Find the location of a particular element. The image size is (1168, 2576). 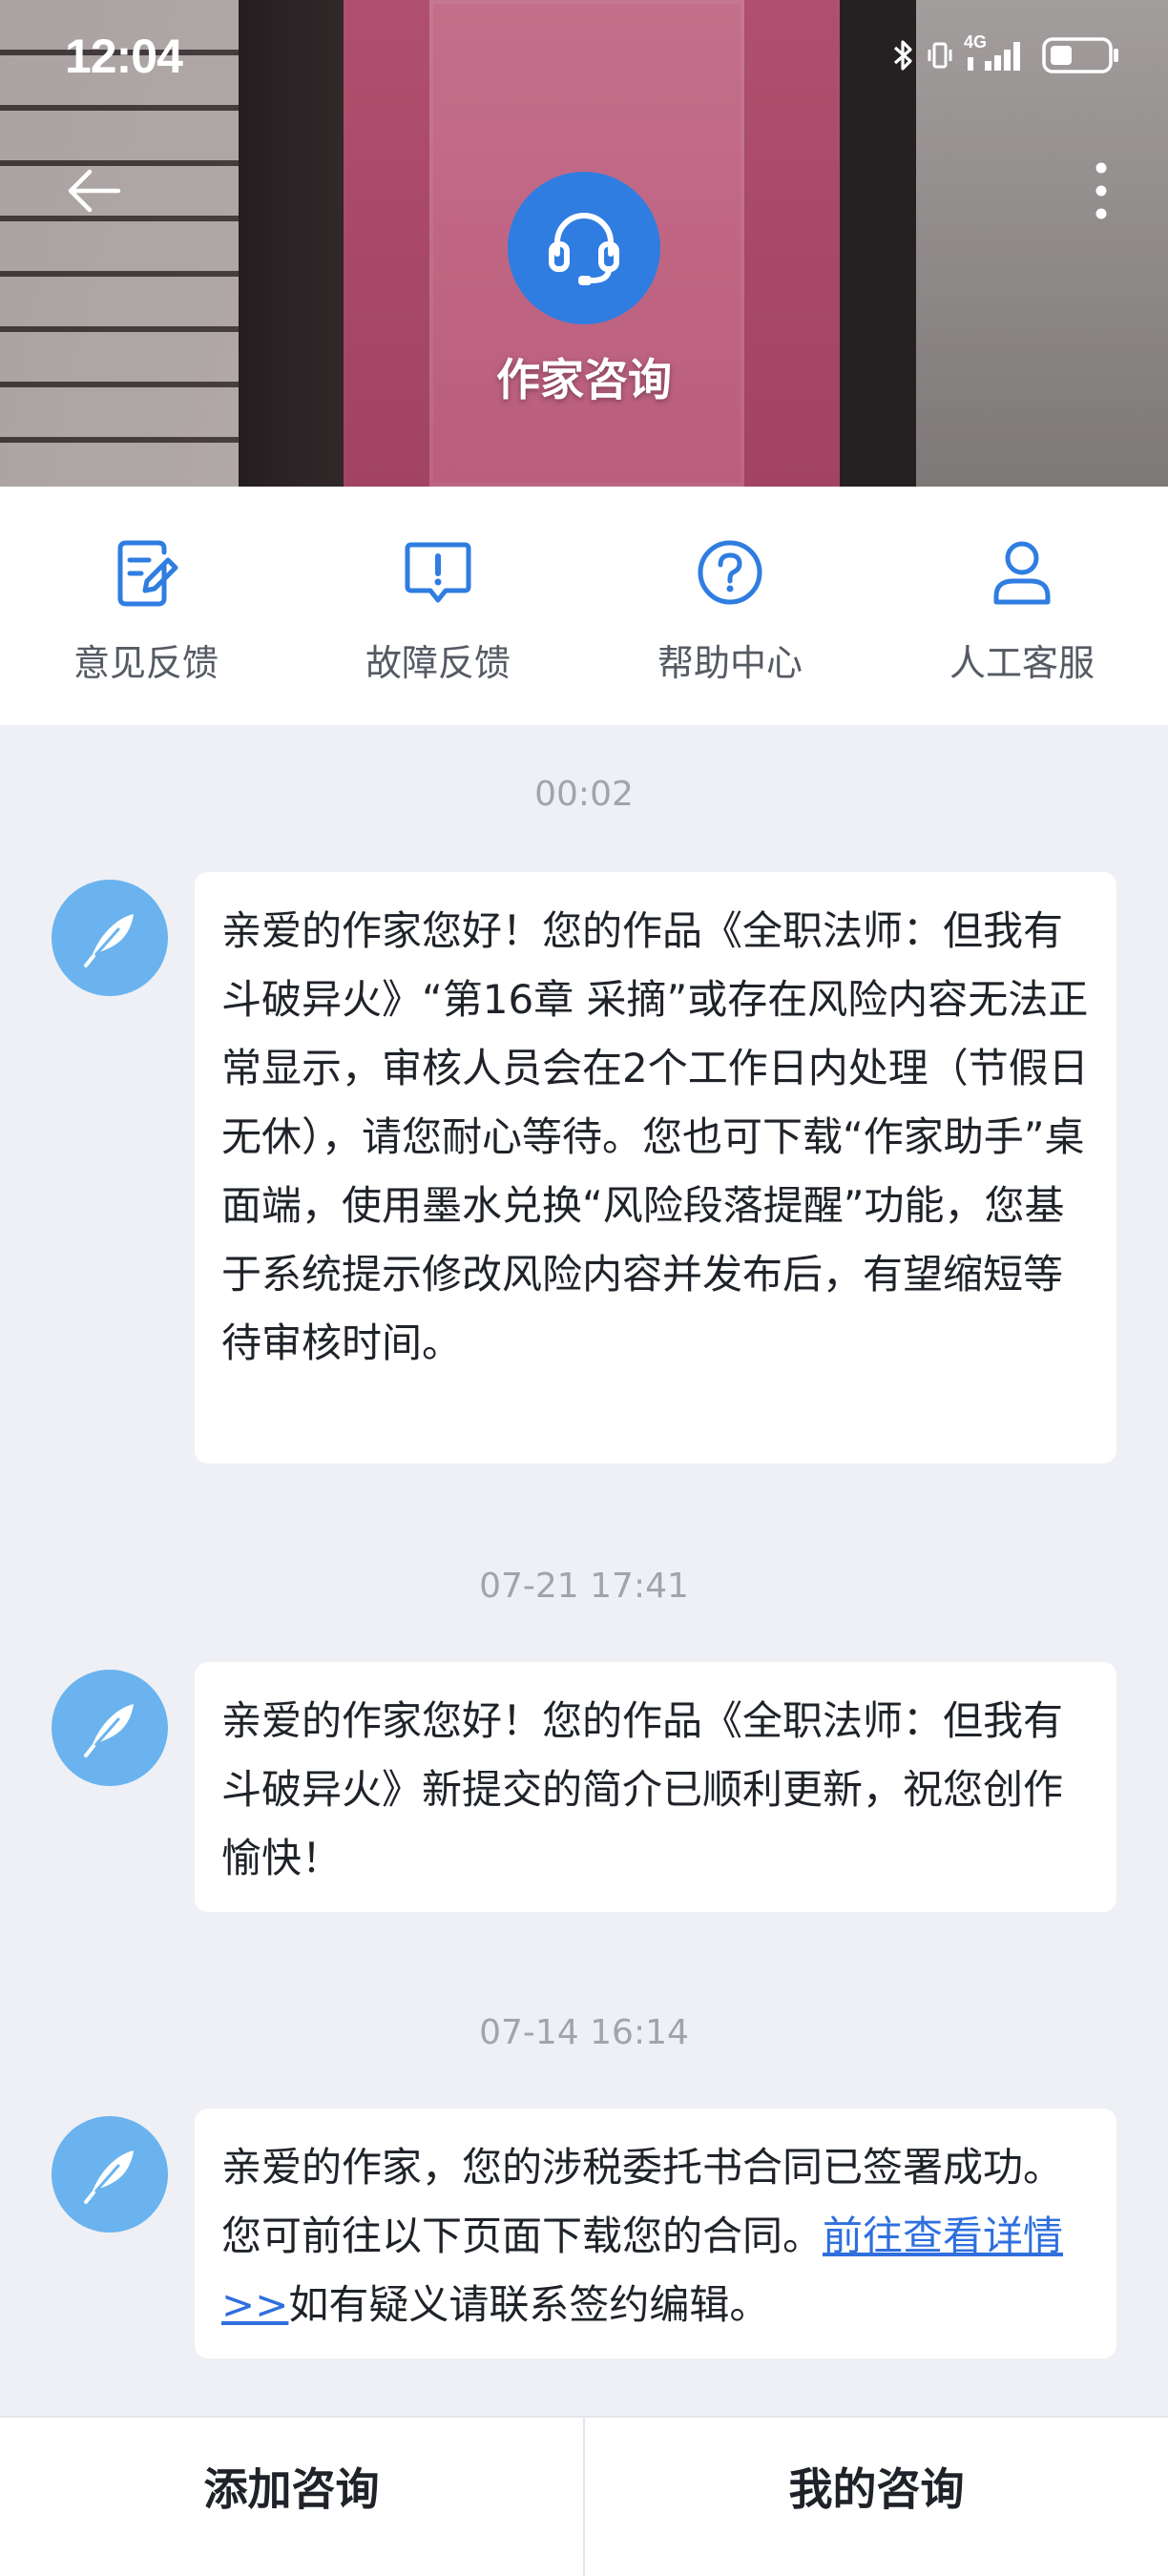

my-consultations-button: 我的咨询 is located at coordinates (876, 2497).